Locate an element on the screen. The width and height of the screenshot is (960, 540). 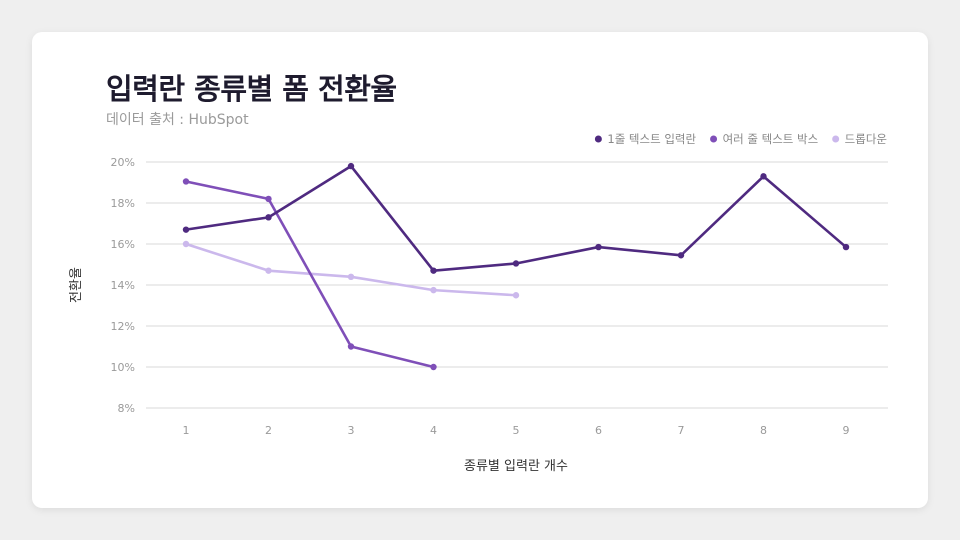
y-tick-label: 8% is located at coordinates (126, 408).